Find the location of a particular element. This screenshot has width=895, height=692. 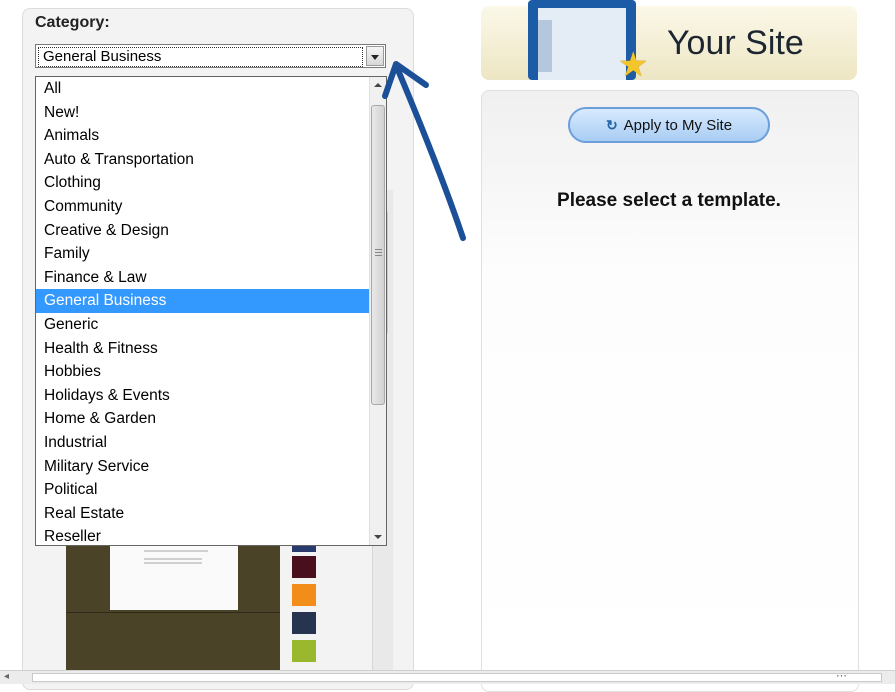

annotation-arrow-icon is located at coordinates (424, 151).